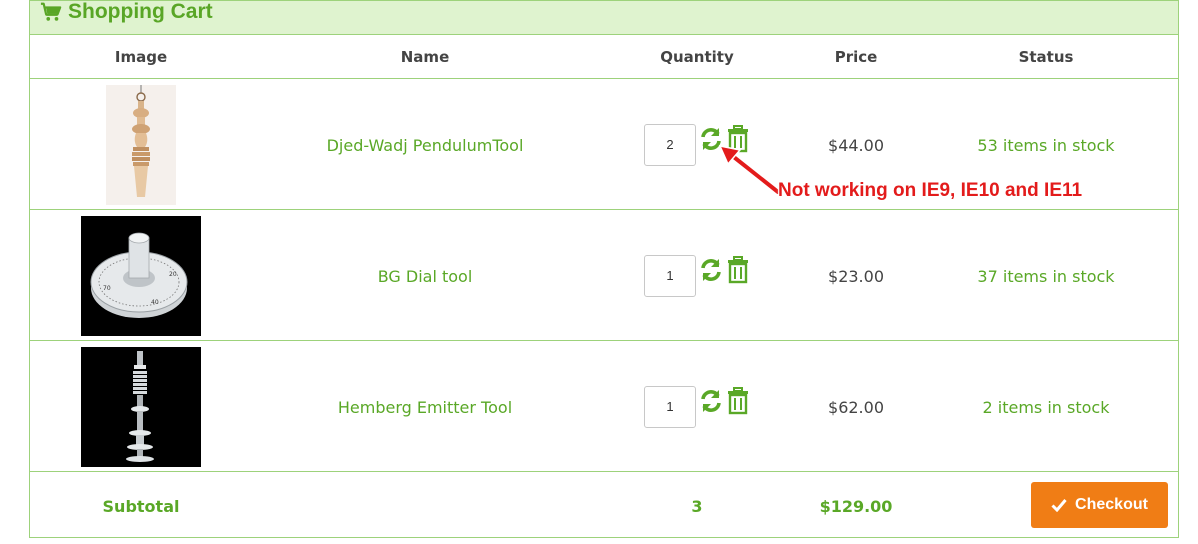 Image resolution: width=1198 pixels, height=544 pixels. Describe the element at coordinates (856, 506) in the screenshot. I see `subtotal-total: $129.00` at that location.